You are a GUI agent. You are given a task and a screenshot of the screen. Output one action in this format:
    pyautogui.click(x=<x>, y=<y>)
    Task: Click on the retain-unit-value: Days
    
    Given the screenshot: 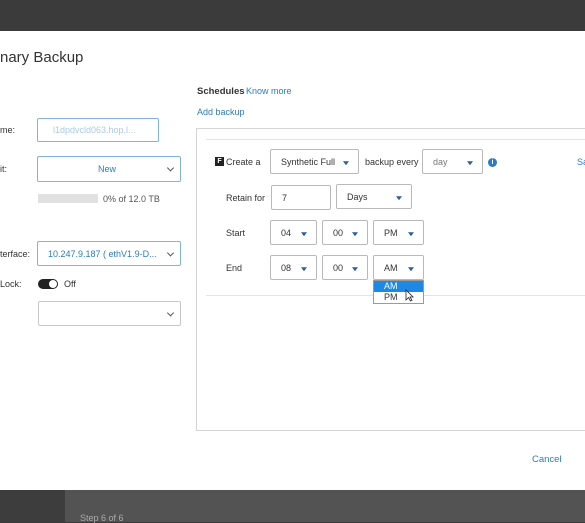 What is the action you would take?
    pyautogui.click(x=357, y=196)
    